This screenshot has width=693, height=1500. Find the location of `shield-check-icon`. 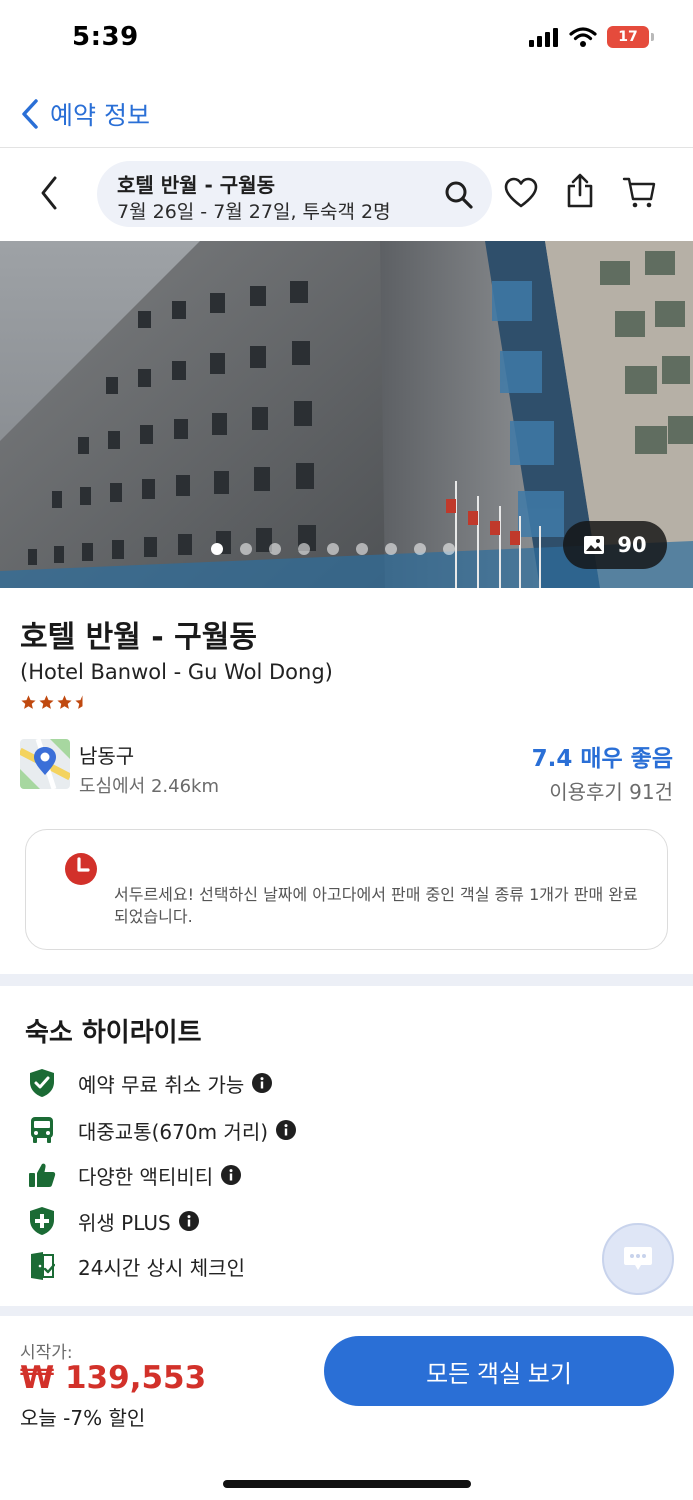

shield-check-icon is located at coordinates (42, 1083).